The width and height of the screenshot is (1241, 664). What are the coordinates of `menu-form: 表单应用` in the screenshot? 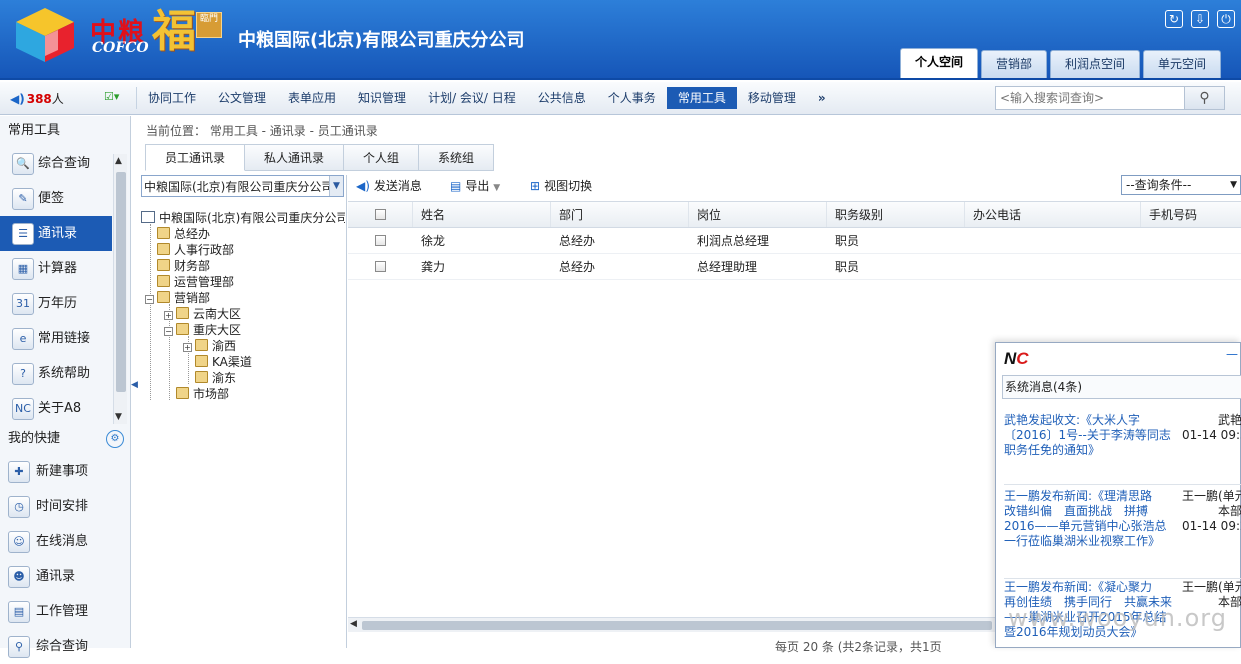 It's located at (312, 98).